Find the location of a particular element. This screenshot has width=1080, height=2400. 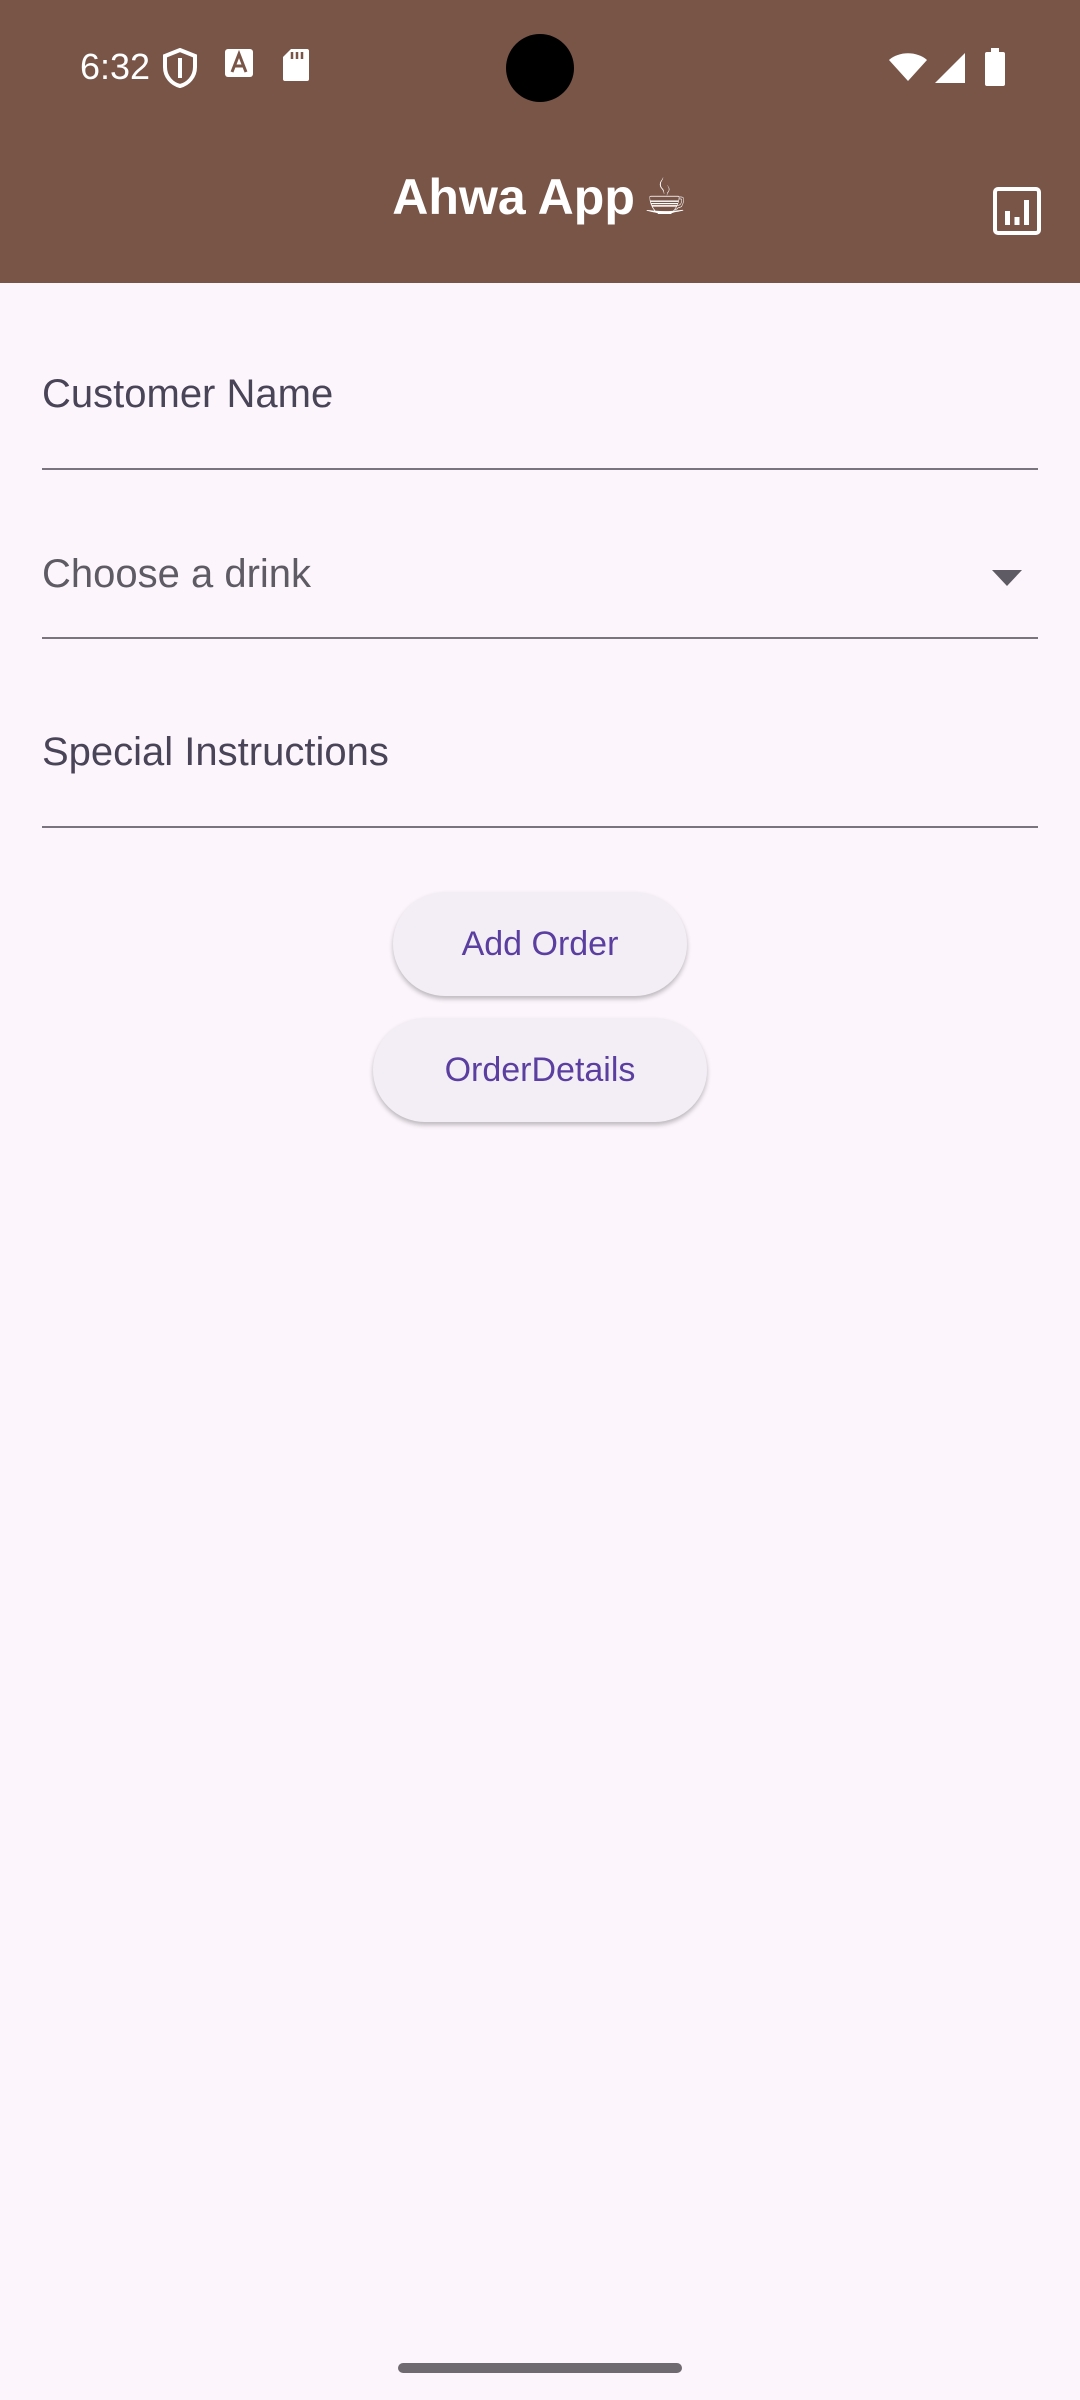

add-order-button: Add Order is located at coordinates (540, 944).